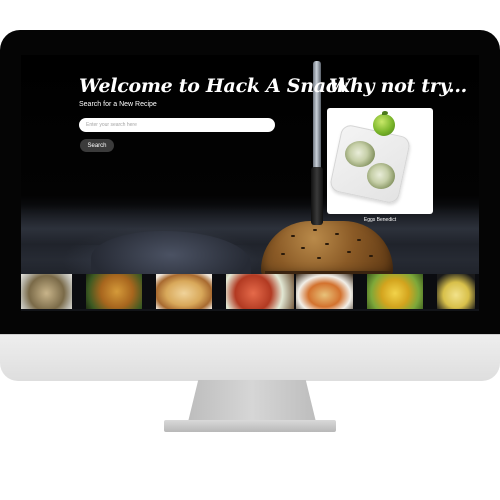 This screenshot has height=500, width=500. I want to click on suggestion-caption: Eggs Benedict, so click(380, 220).